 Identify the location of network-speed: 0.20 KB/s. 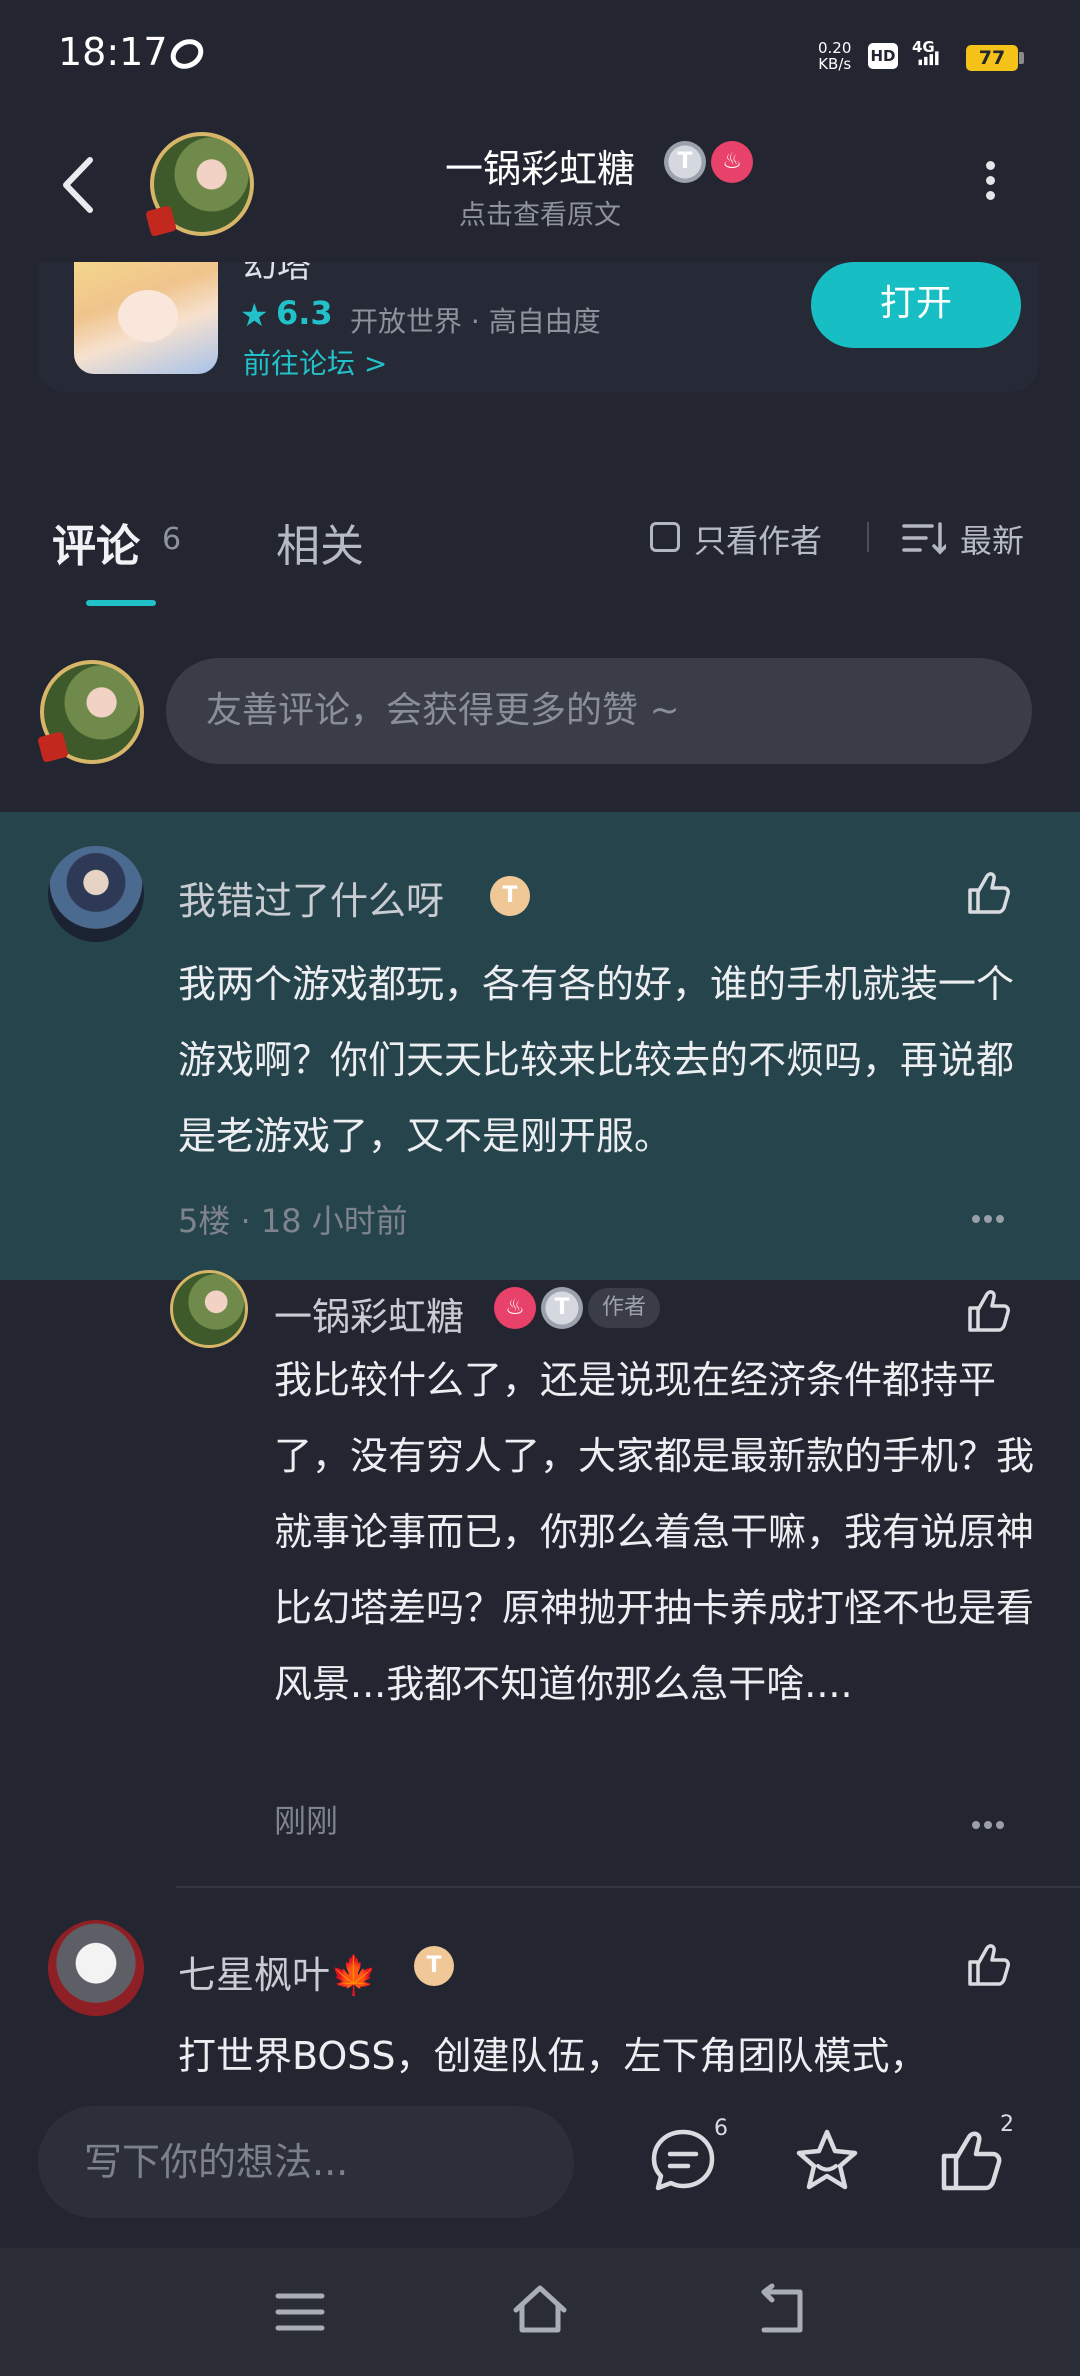
(834, 56).